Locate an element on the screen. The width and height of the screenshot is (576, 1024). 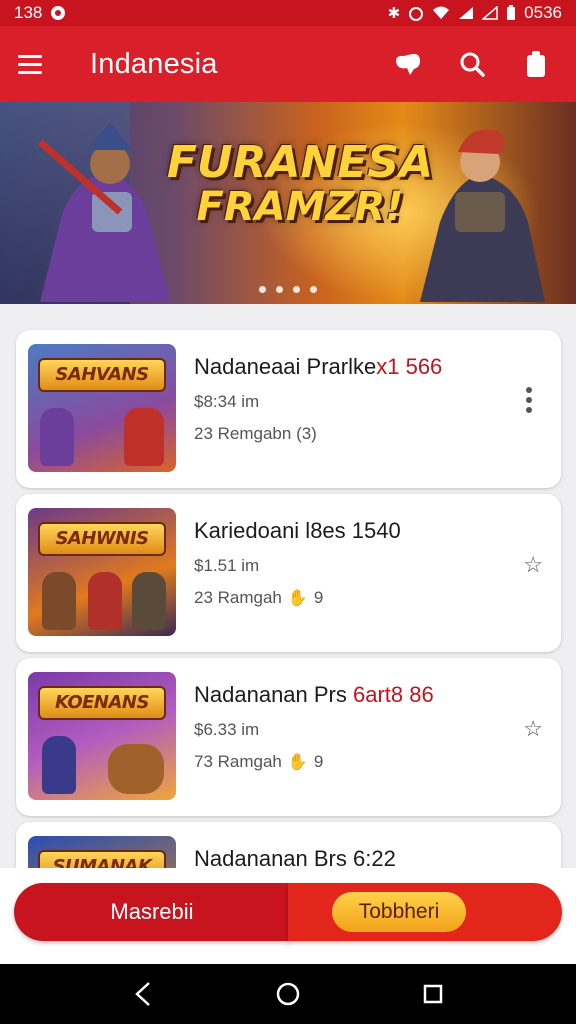
game-logo: KOENANS is located at coordinates (102, 703).